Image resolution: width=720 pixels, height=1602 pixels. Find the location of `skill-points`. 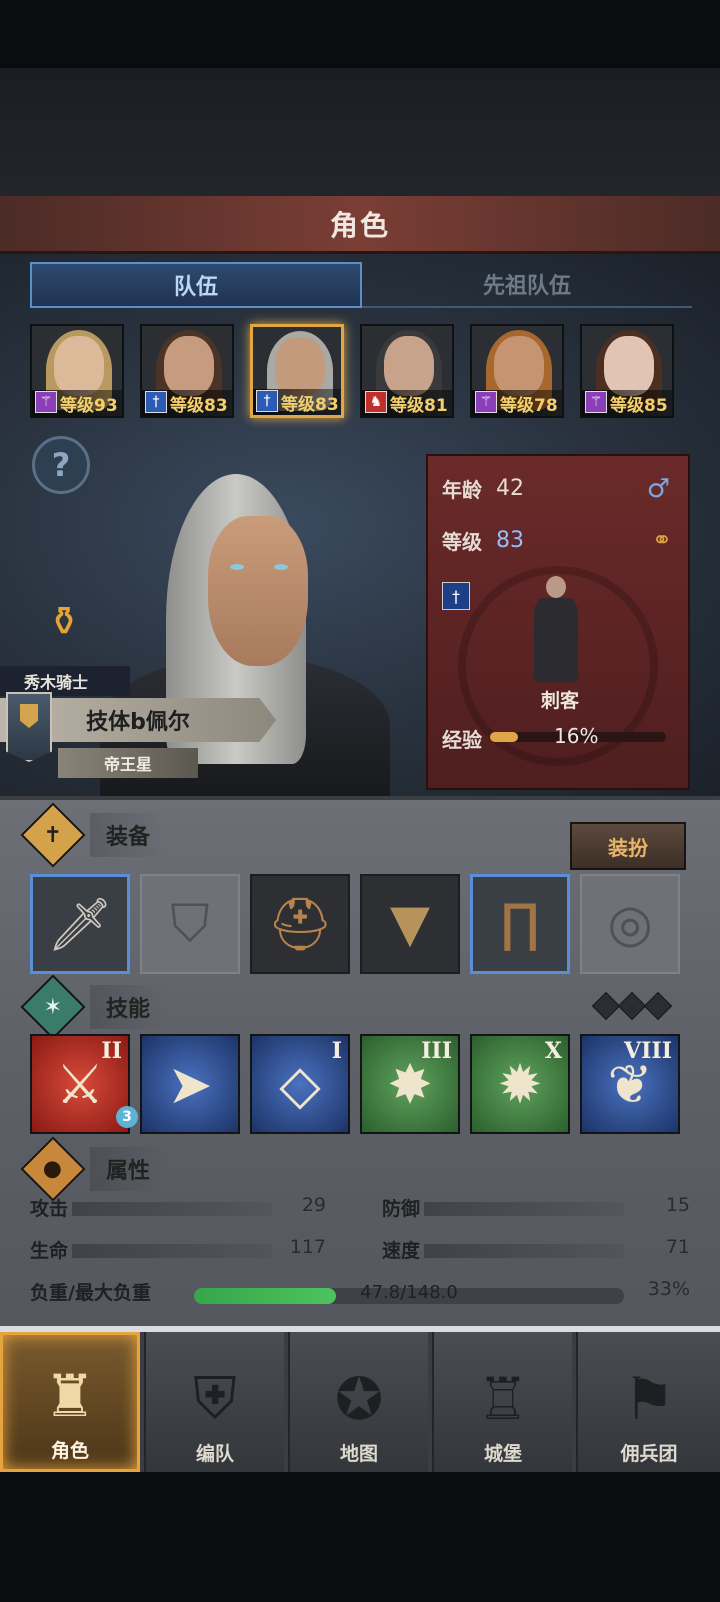

skill-points is located at coordinates (632, 1006).